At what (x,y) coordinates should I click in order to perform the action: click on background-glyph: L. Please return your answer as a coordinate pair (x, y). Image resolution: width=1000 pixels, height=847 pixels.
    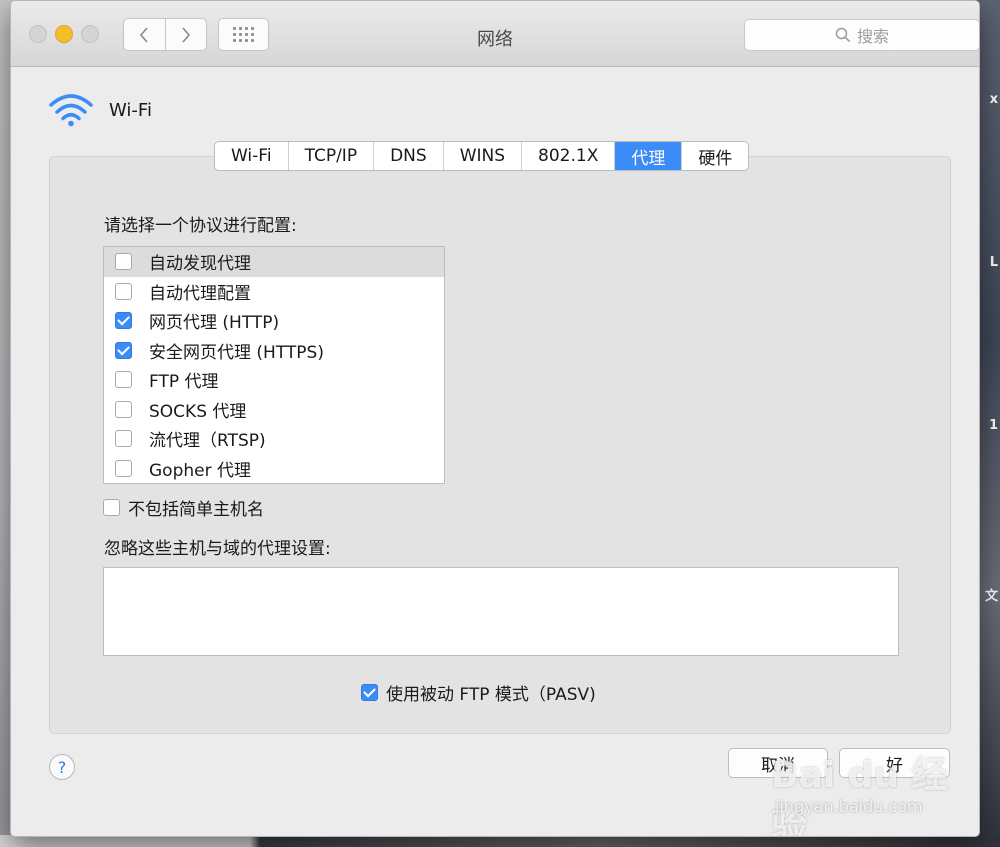
    Looking at the image, I should click on (993, 262).